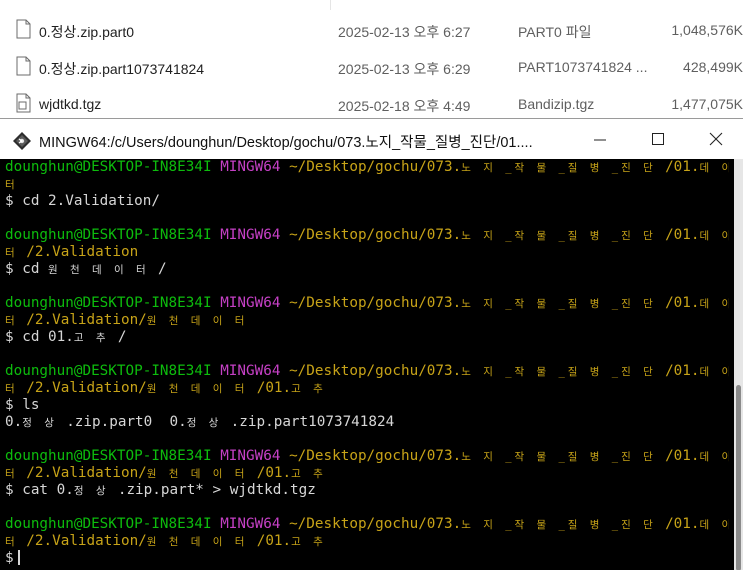 This screenshot has width=743, height=570. I want to click on archive-icon, so click(23, 103).